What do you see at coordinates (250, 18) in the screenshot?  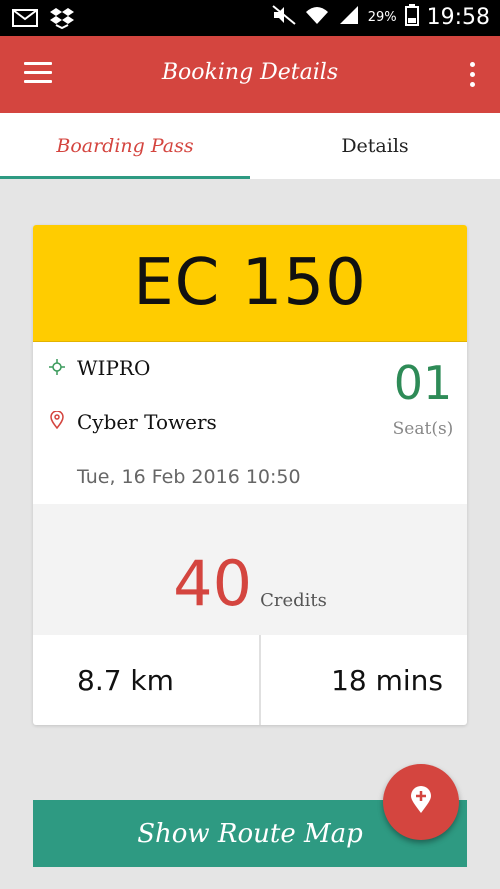 I see `status-bar: 29% 19:58` at bounding box center [250, 18].